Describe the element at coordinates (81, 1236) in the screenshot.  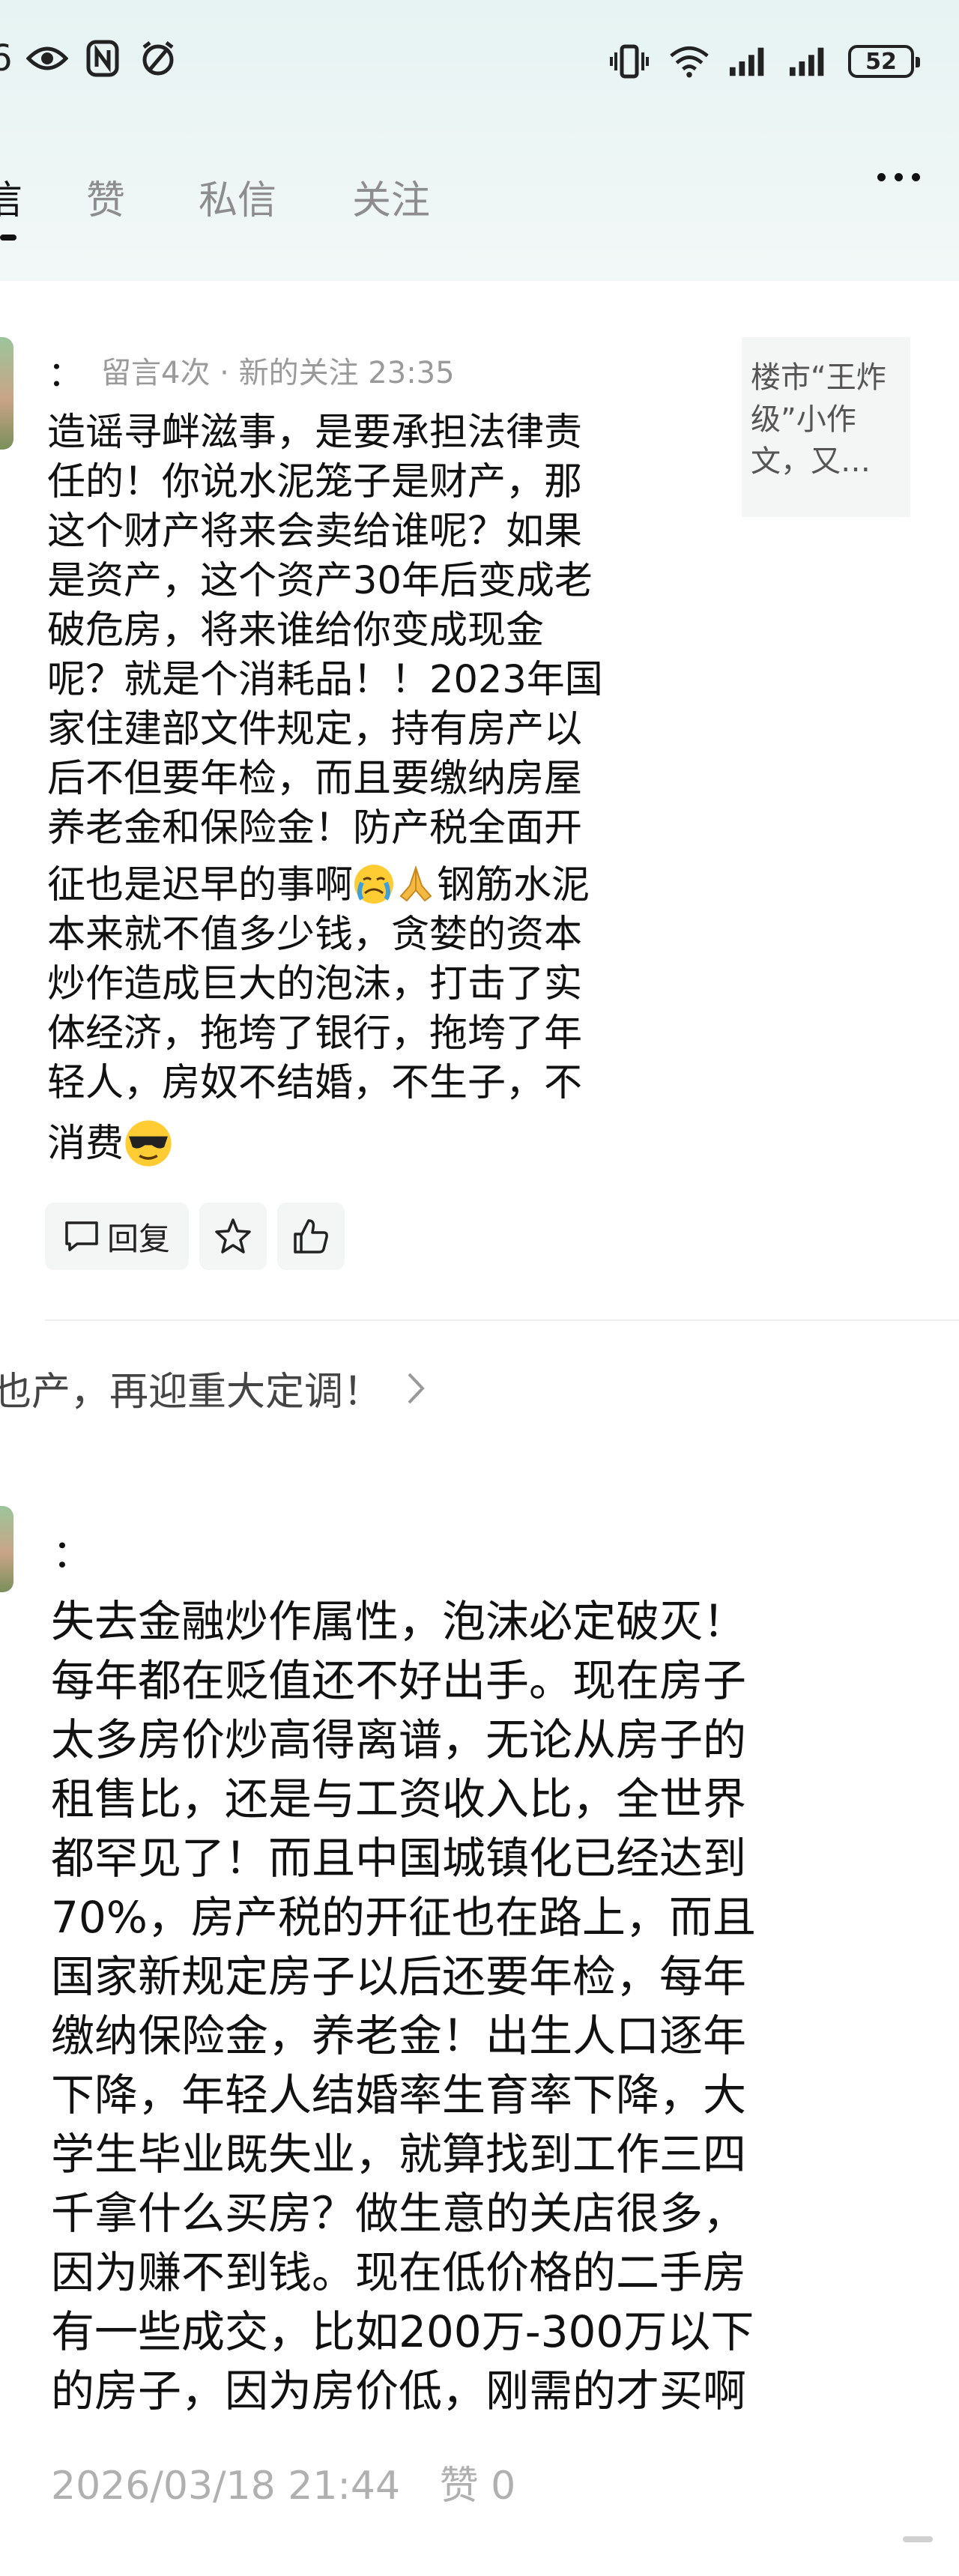
I see `comment-icon` at that location.